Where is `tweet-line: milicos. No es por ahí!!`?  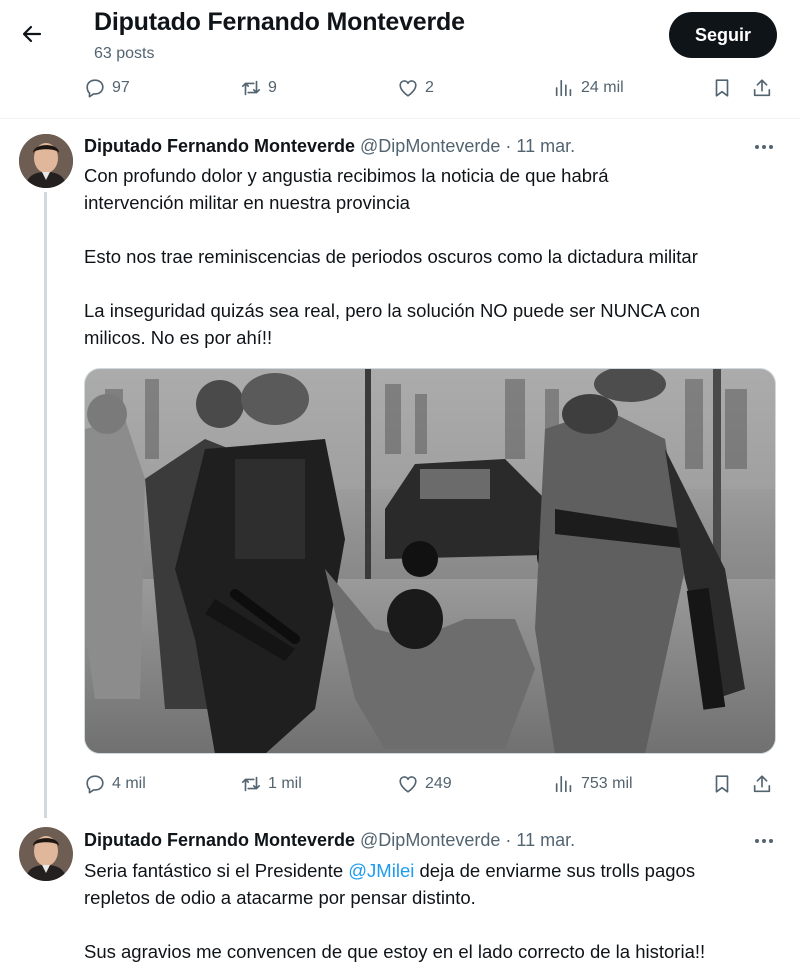 tweet-line: milicos. No es por ahí!! is located at coordinates (178, 337).